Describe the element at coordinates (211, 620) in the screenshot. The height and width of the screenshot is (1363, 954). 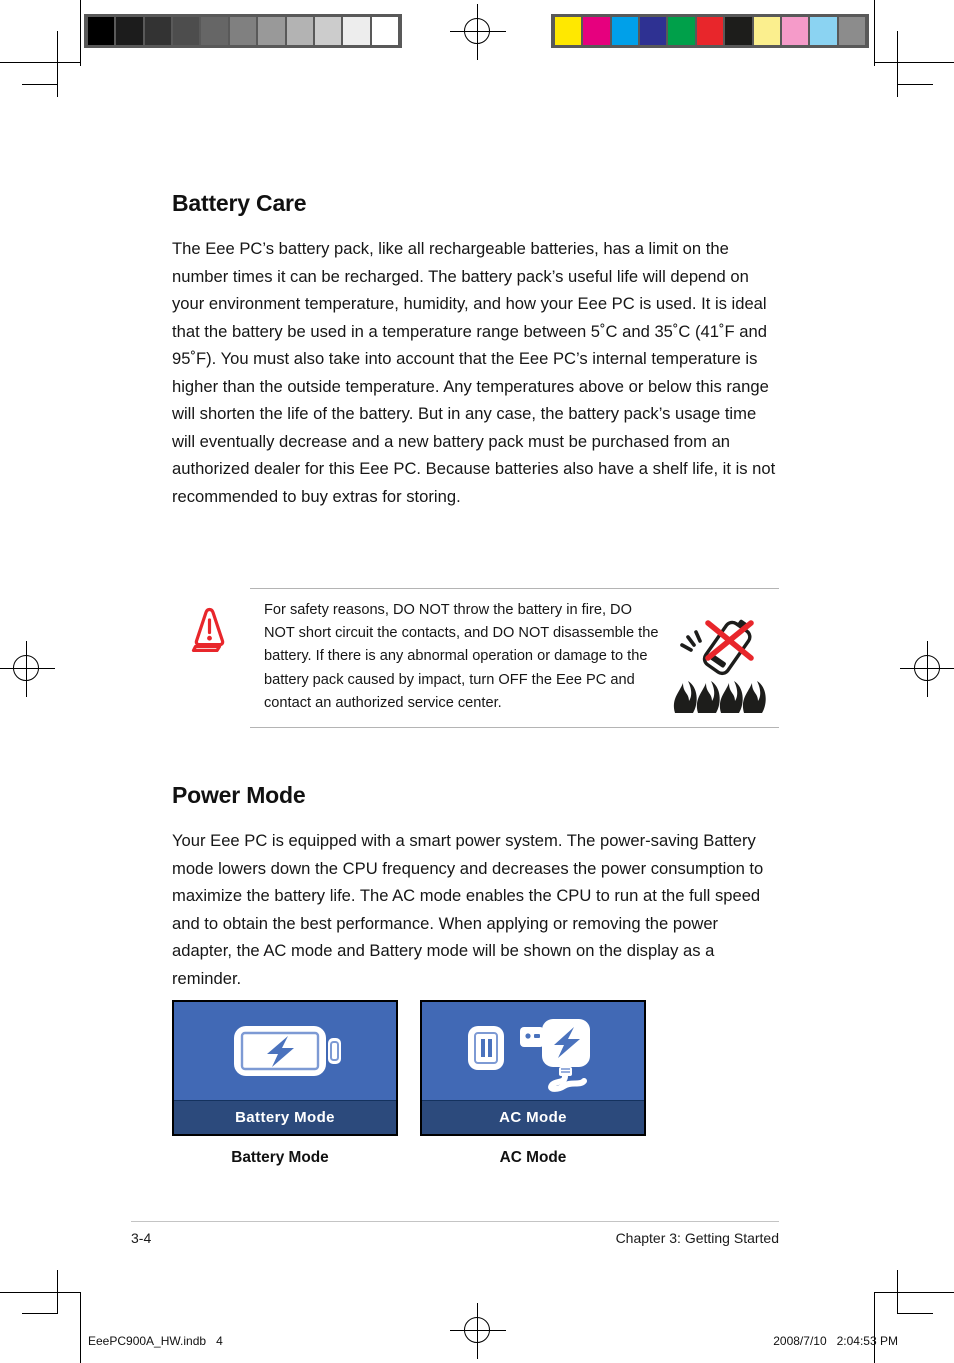
I see `warning-cone-icon` at that location.